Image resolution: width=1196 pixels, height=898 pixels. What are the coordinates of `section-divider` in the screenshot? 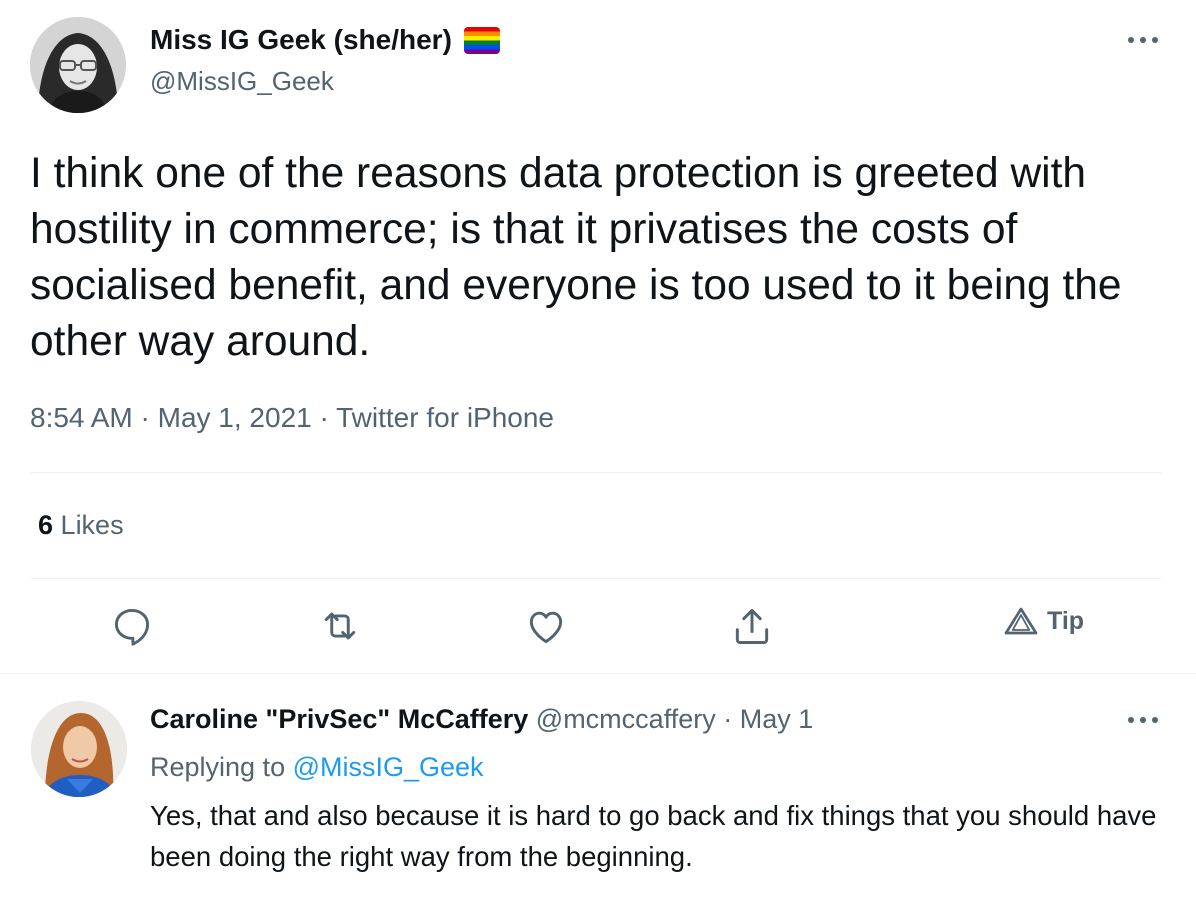 It's located at (598, 673).